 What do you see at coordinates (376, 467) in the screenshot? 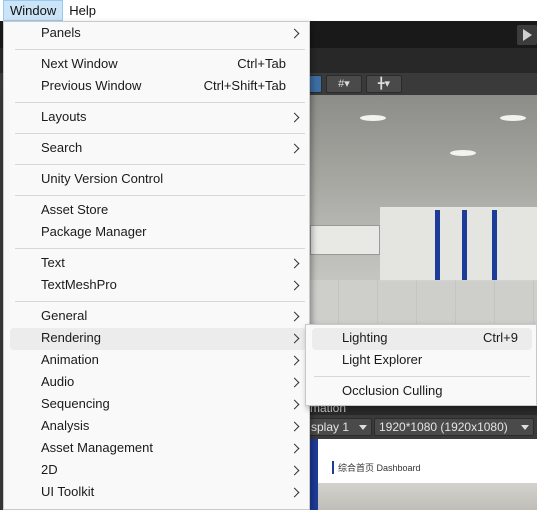
I see `game-dashboard-title: 综合首页 Dashboard` at bounding box center [376, 467].